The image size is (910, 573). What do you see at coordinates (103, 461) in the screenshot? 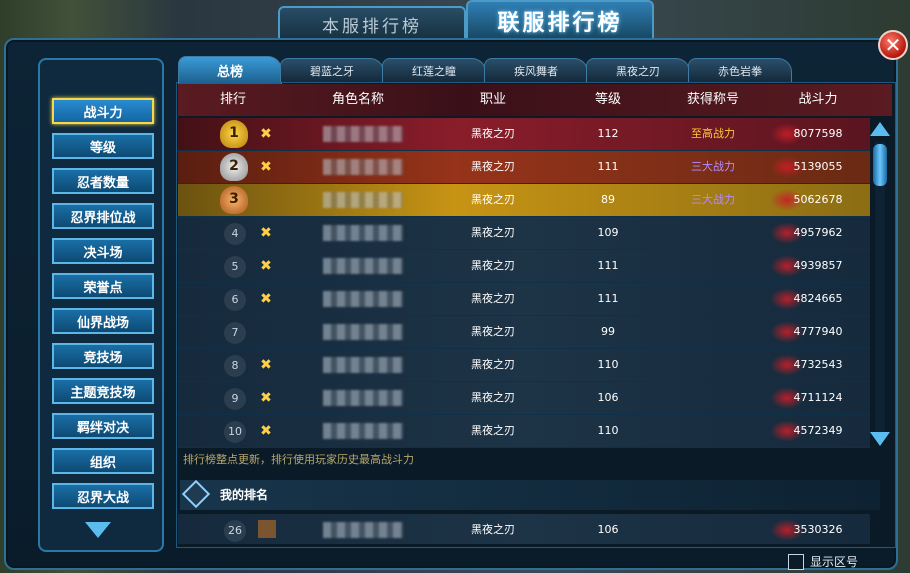
I see `side-menu-item: 组织` at bounding box center [103, 461].